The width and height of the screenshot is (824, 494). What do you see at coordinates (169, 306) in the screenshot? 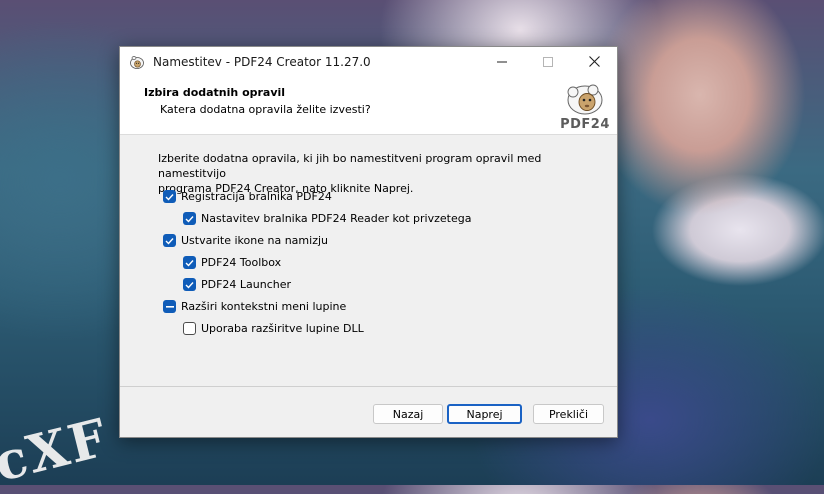
I see `checkbox-indeterminate-icon` at bounding box center [169, 306].